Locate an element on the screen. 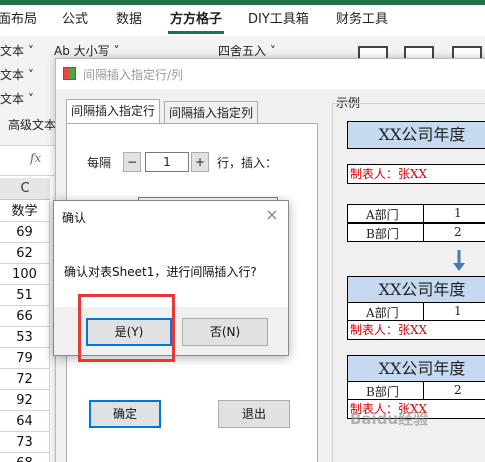 The height and width of the screenshot is (462, 485). table-cell: 69 is located at coordinates (25, 232).